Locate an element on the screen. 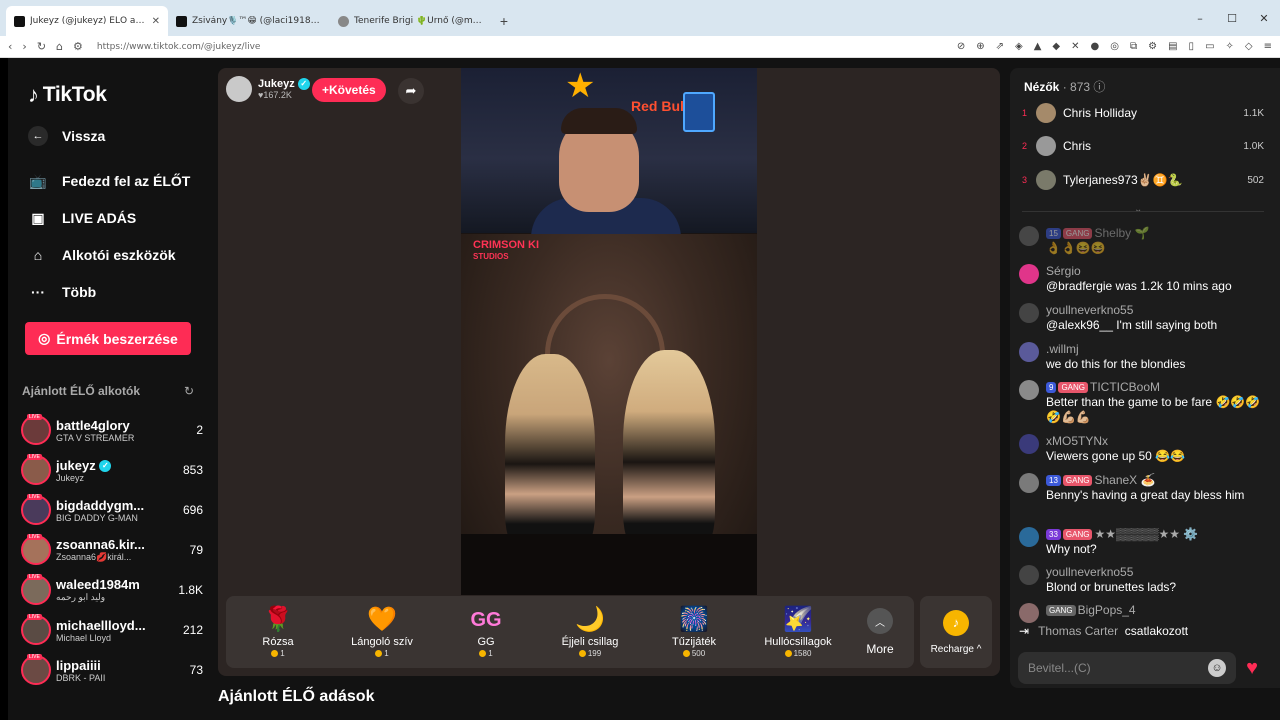  gift-shooting-stars: 🌠 Hullócsillagok 1580 is located at coordinates (798, 632).